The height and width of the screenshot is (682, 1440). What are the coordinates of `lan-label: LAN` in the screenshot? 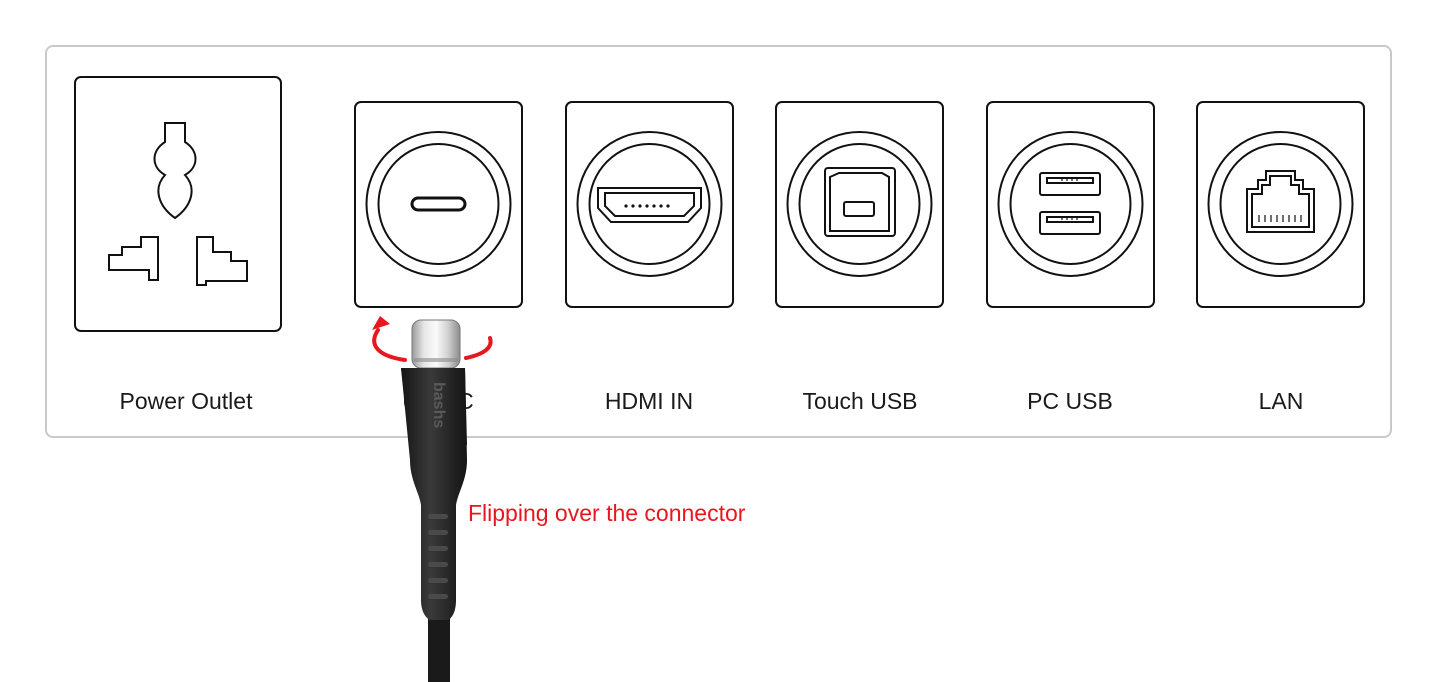 It's located at (1281, 401).